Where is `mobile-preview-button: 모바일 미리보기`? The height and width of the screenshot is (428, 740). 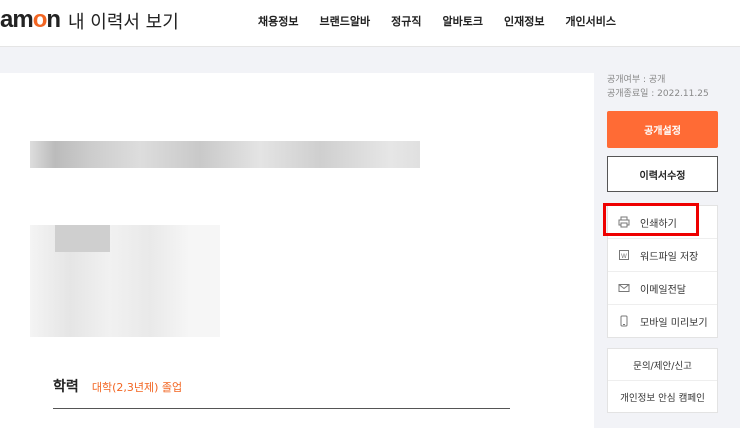 mobile-preview-button: 모바일 미리보기 is located at coordinates (662, 320).